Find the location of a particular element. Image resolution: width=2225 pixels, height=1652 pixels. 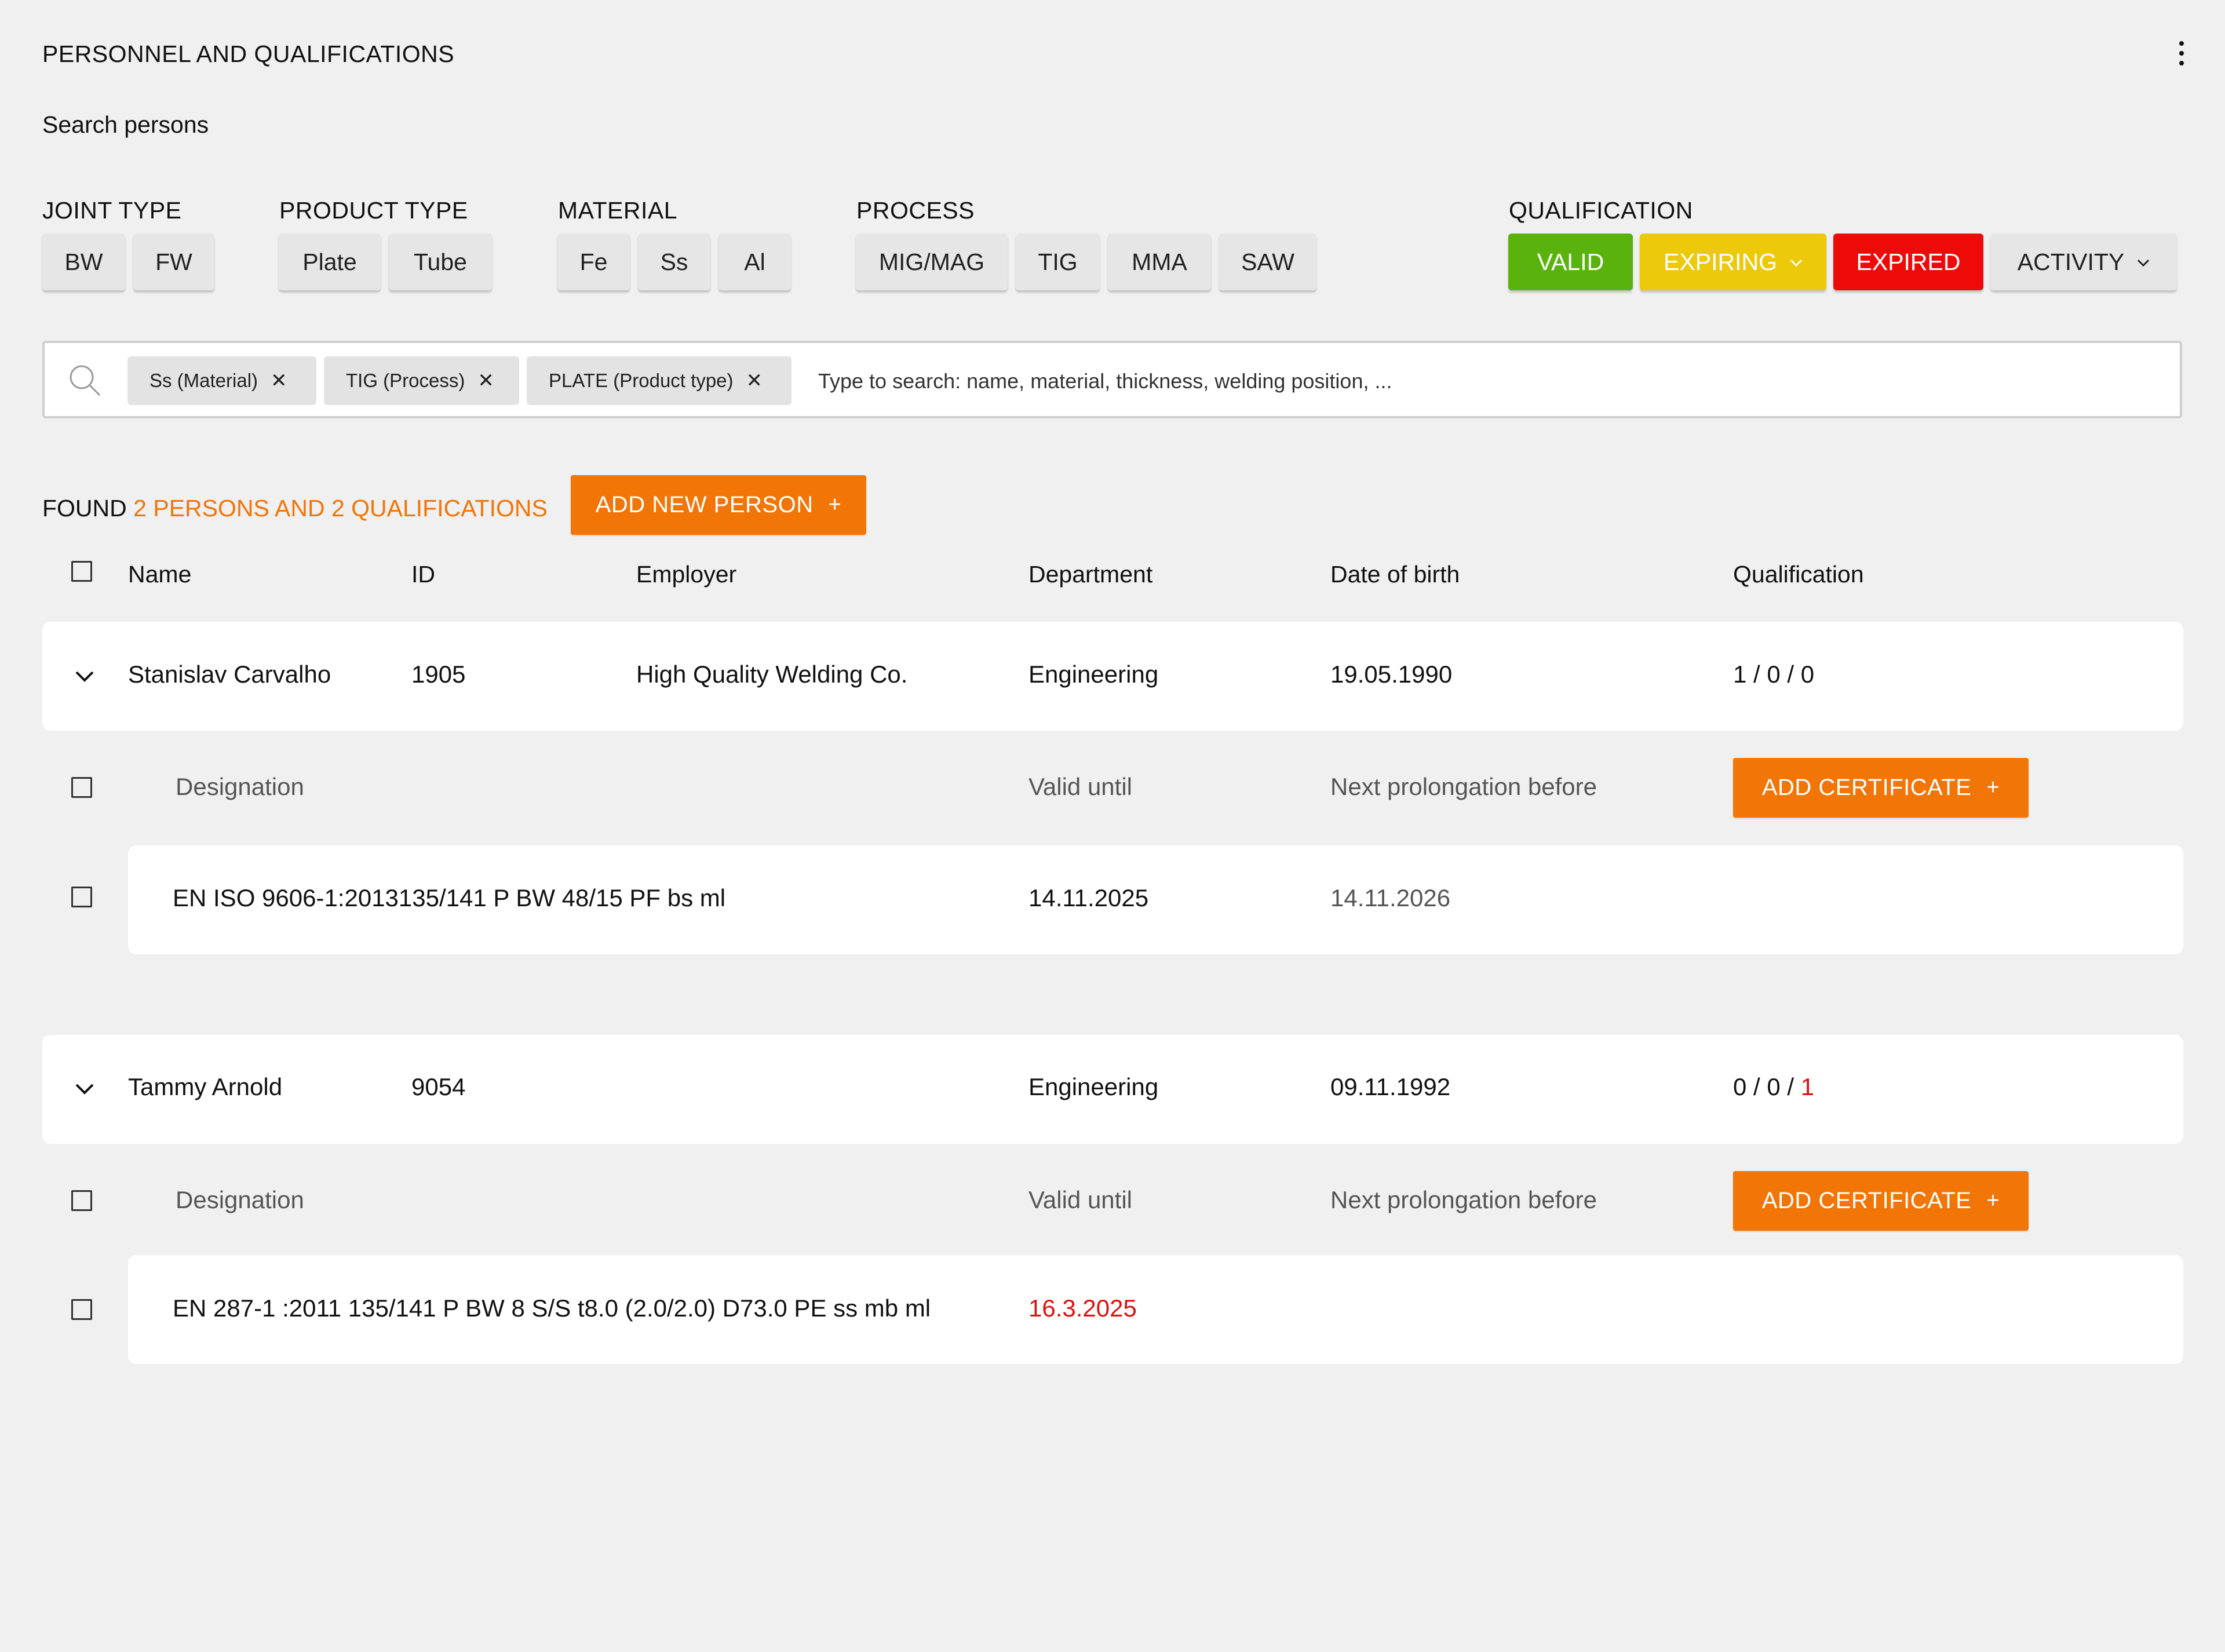

person-qualification-counts: 0 / 0 / 1 is located at coordinates (1774, 1086).